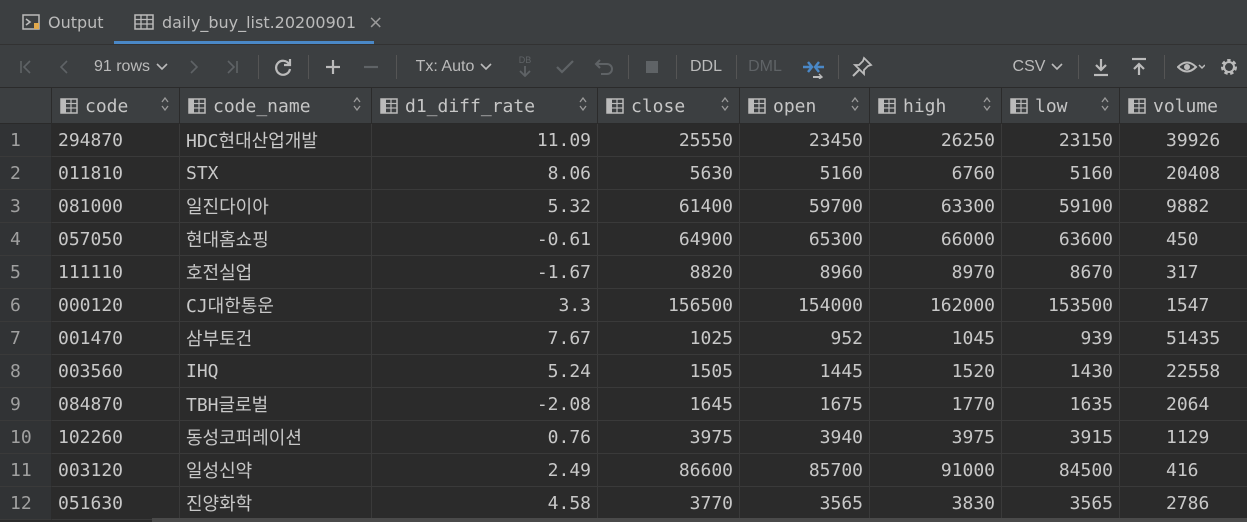 Image resolution: width=1247 pixels, height=522 pixels. I want to click on cell-d1-diff-rate: 5.24, so click(485, 371).